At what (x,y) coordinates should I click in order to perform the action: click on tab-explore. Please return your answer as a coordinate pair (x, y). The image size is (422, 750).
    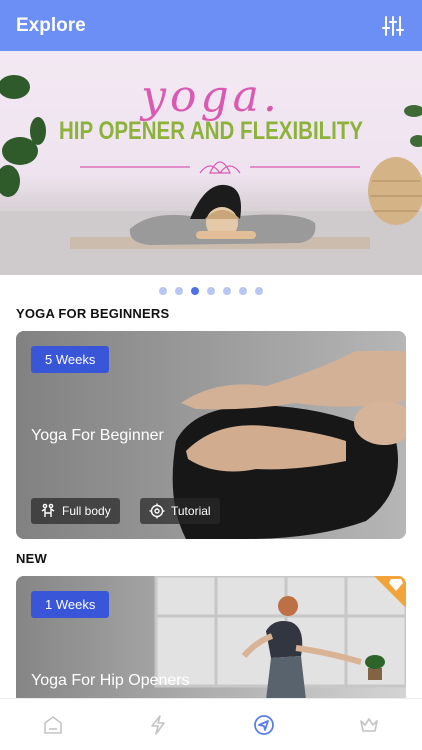
    Looking at the image, I should click on (264, 725).